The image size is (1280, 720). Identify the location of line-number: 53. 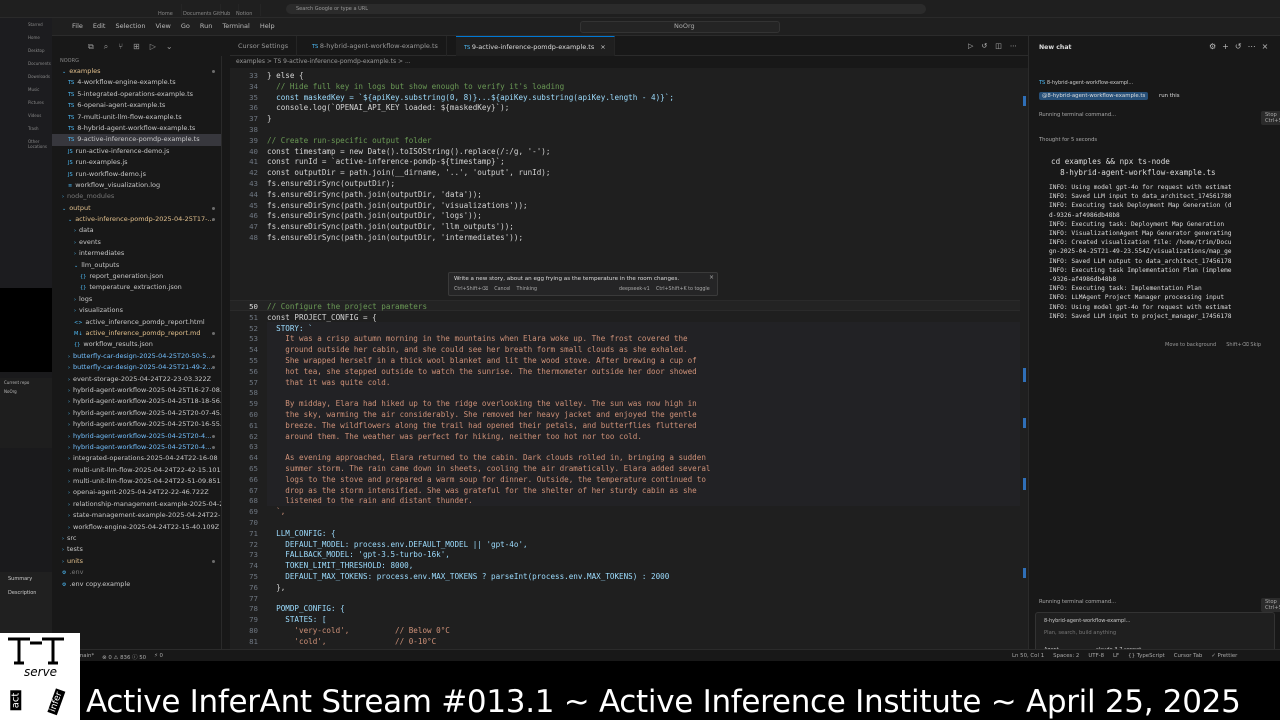
(244, 338).